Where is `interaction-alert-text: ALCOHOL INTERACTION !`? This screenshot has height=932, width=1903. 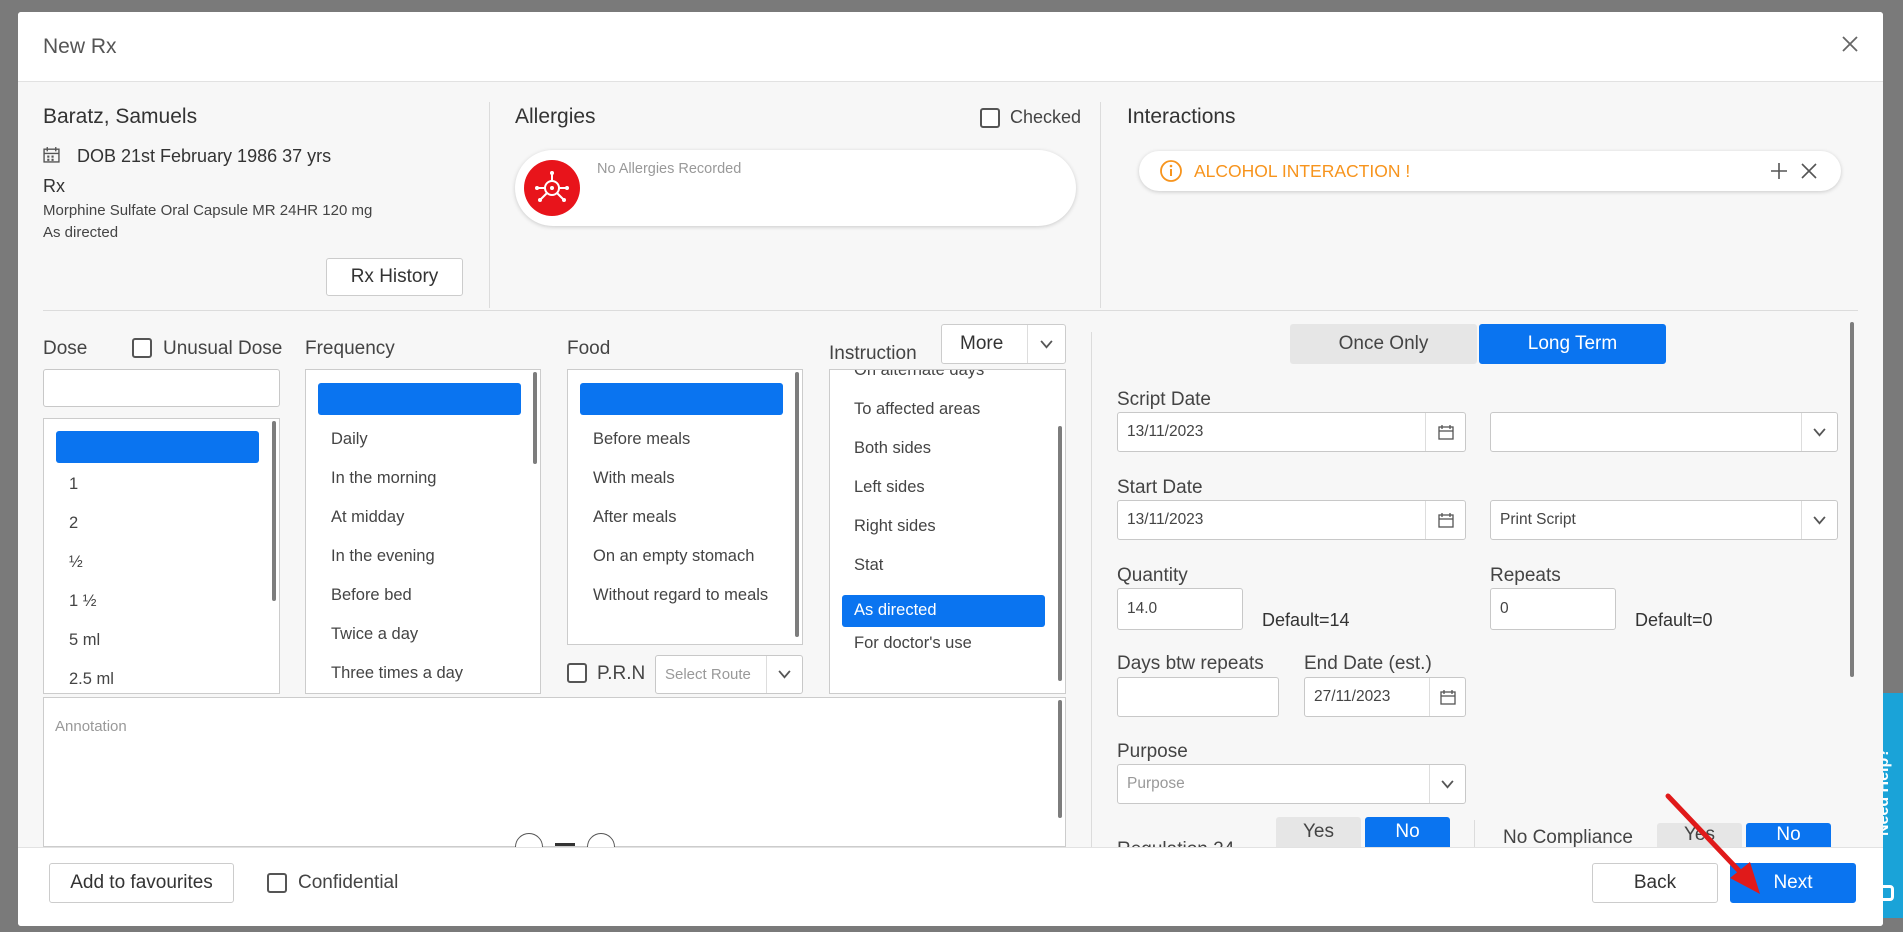 interaction-alert-text: ALCOHOL INTERACTION ! is located at coordinates (1302, 171).